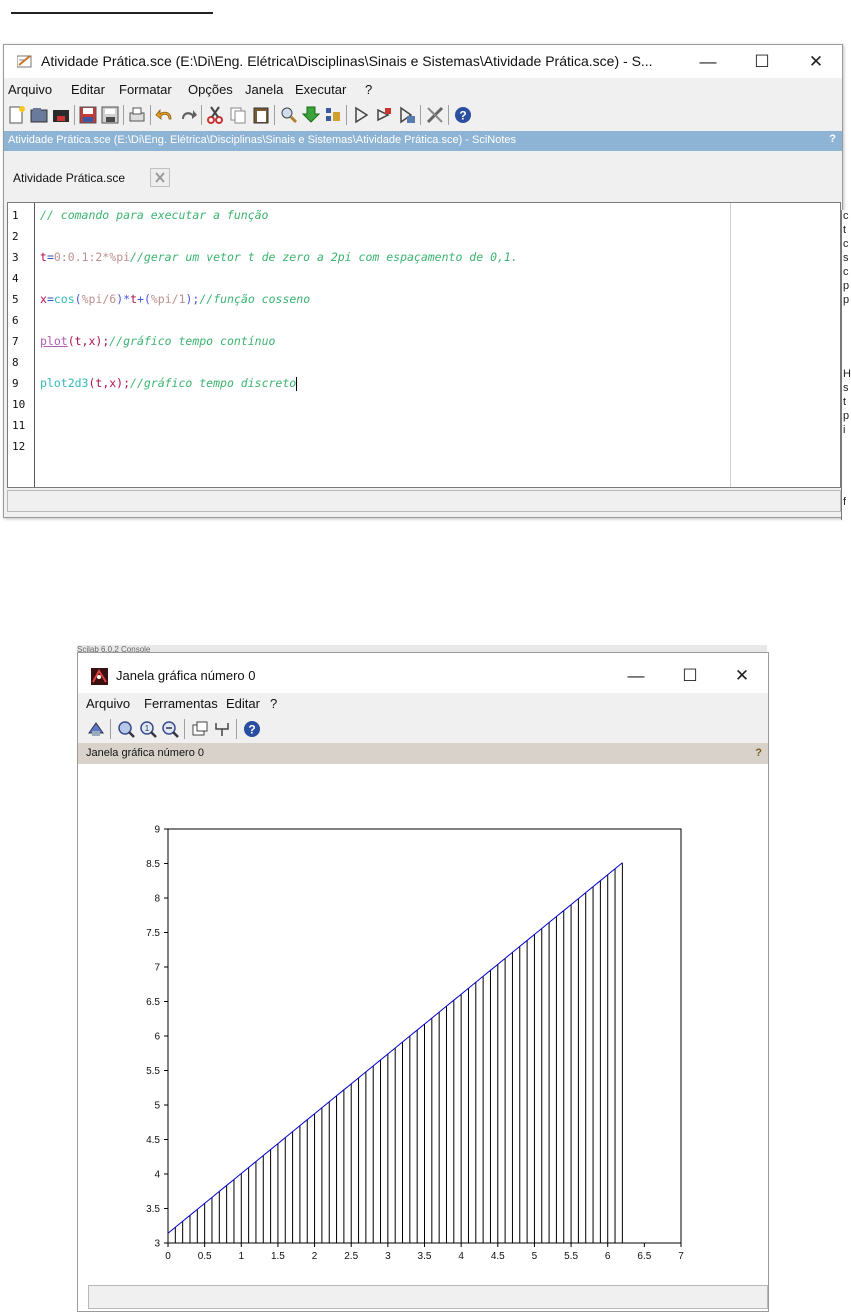 The height and width of the screenshot is (1312, 851). I want to click on code-line-9: plot2d3(t,x);//gráfico tempo discreto, so click(169, 383).